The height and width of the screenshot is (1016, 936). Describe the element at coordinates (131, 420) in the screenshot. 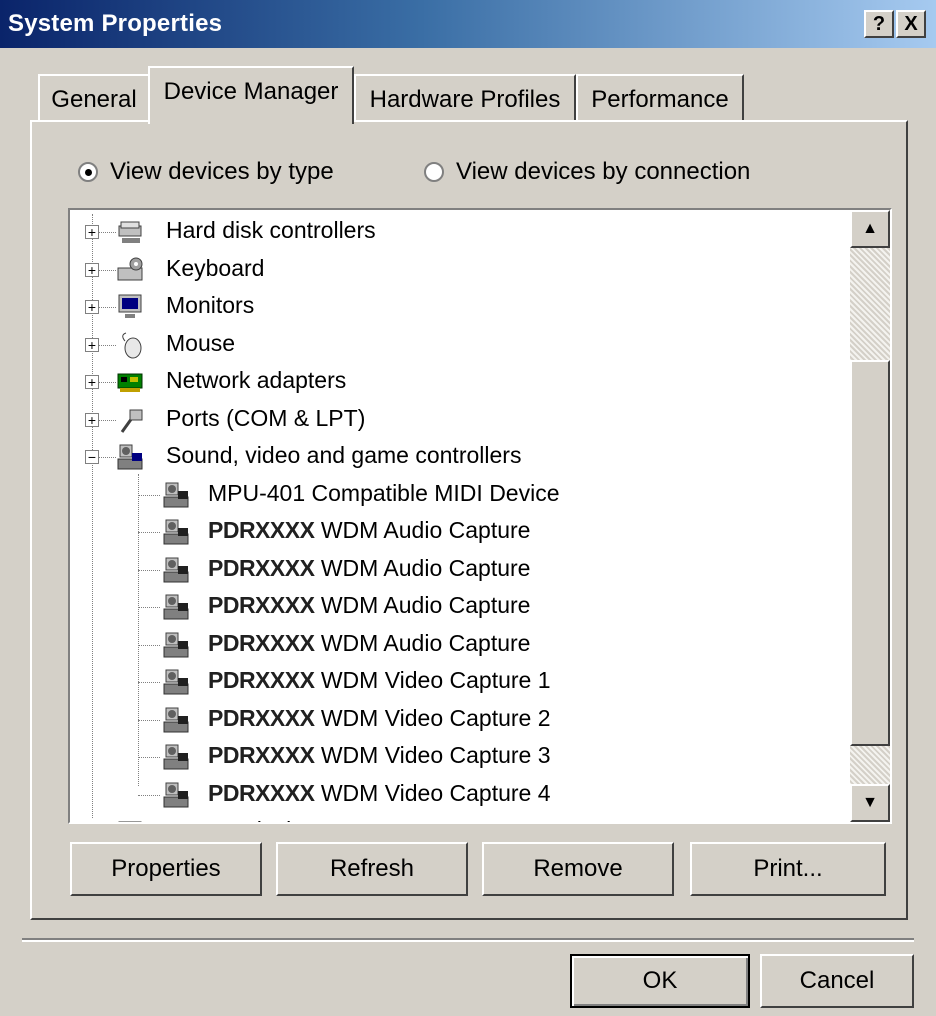

I see `port-icon` at that location.